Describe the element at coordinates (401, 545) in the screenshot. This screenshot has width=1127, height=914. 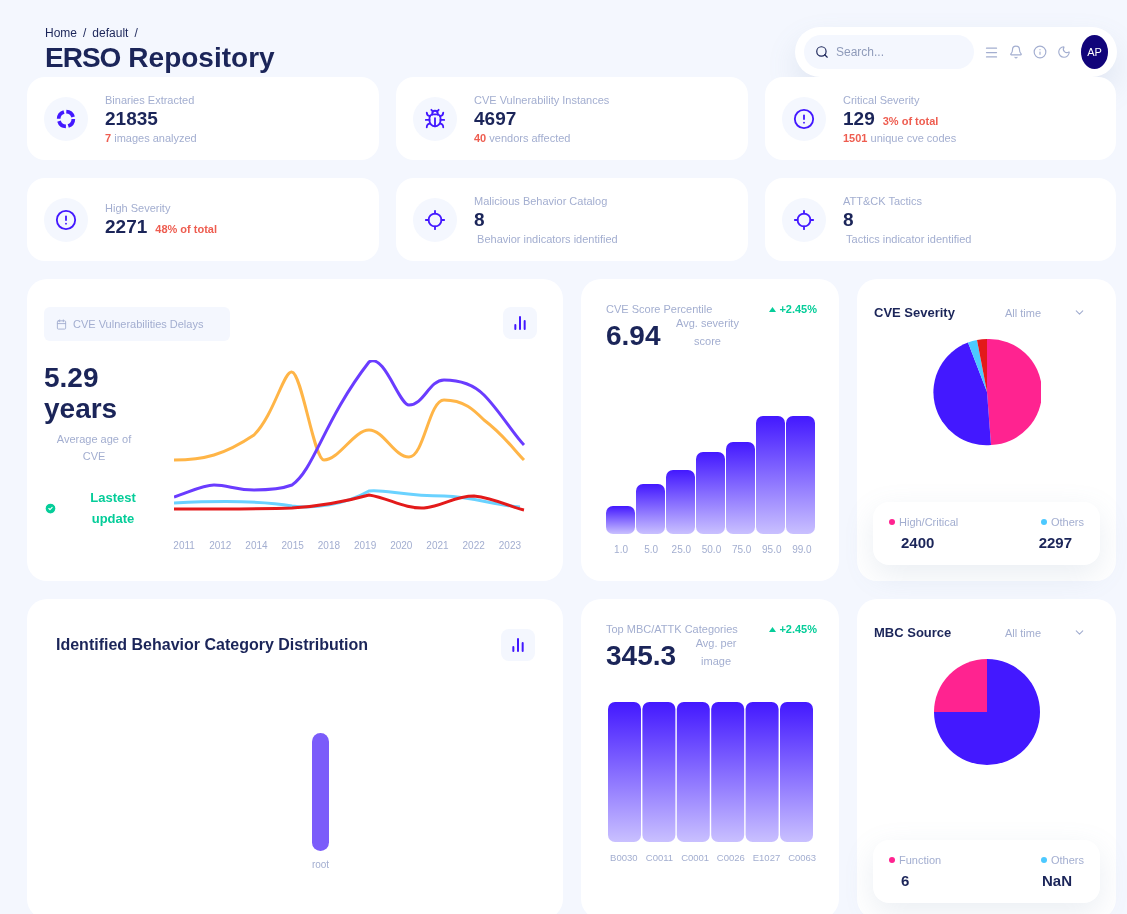
I see `axis-label: 2020` at that location.